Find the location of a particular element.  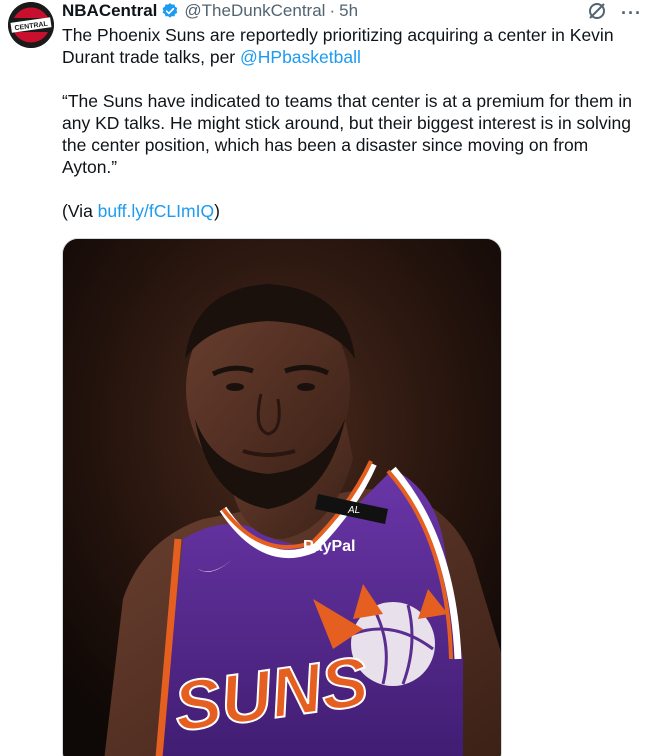

verified-badge-icon is located at coordinates (170, 11).